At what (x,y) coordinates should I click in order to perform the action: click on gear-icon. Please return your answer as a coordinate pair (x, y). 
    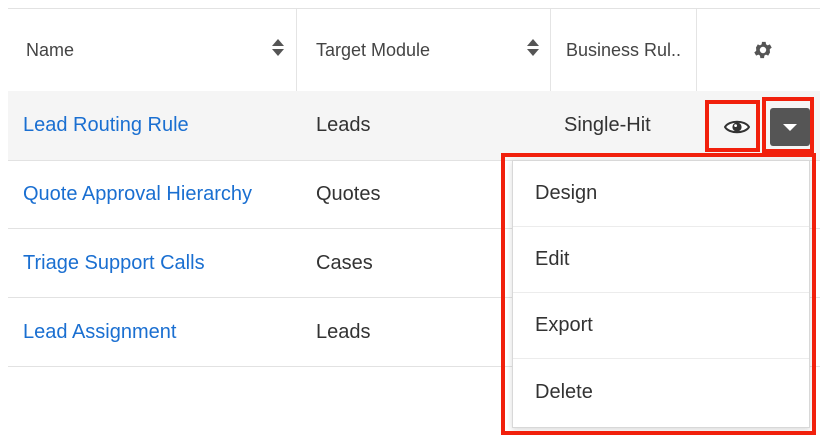
    Looking at the image, I should click on (763, 50).